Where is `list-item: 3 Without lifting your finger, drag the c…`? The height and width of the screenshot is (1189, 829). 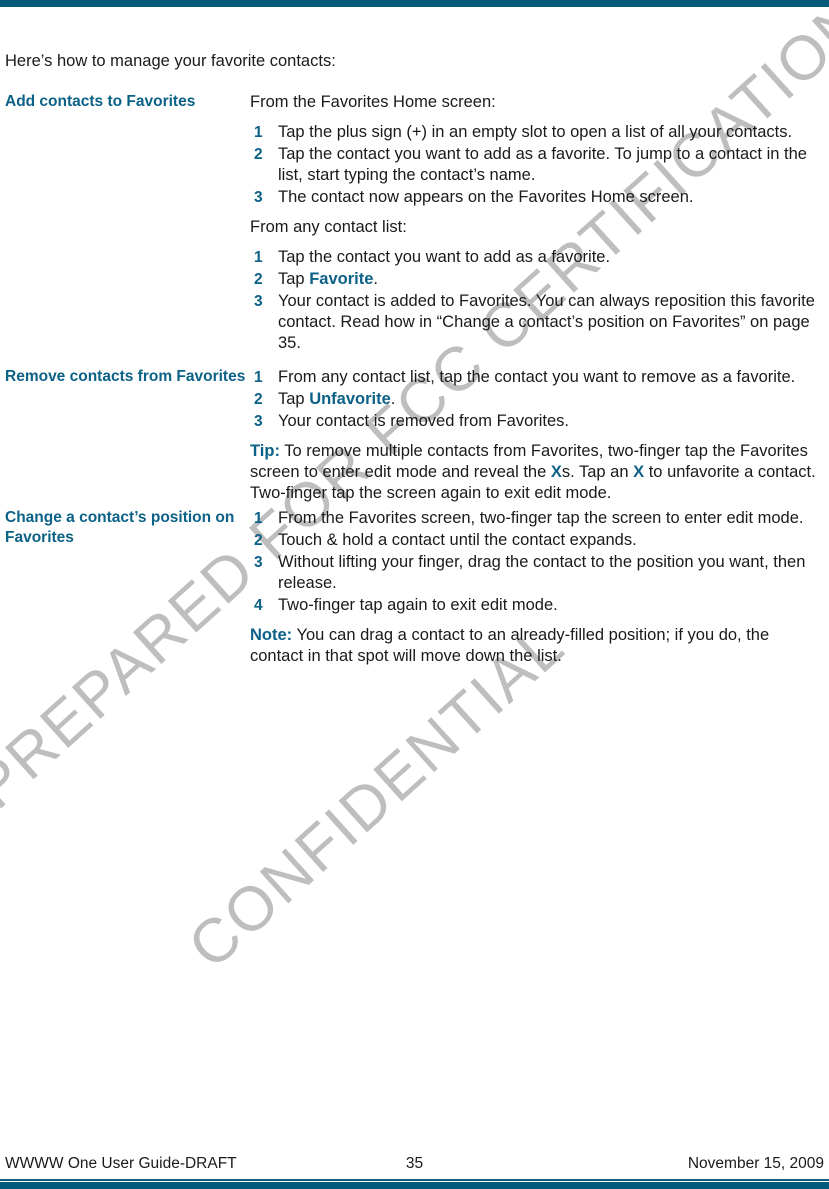
list-item: 3 Without lifting your finger, drag the c… is located at coordinates (534, 573).